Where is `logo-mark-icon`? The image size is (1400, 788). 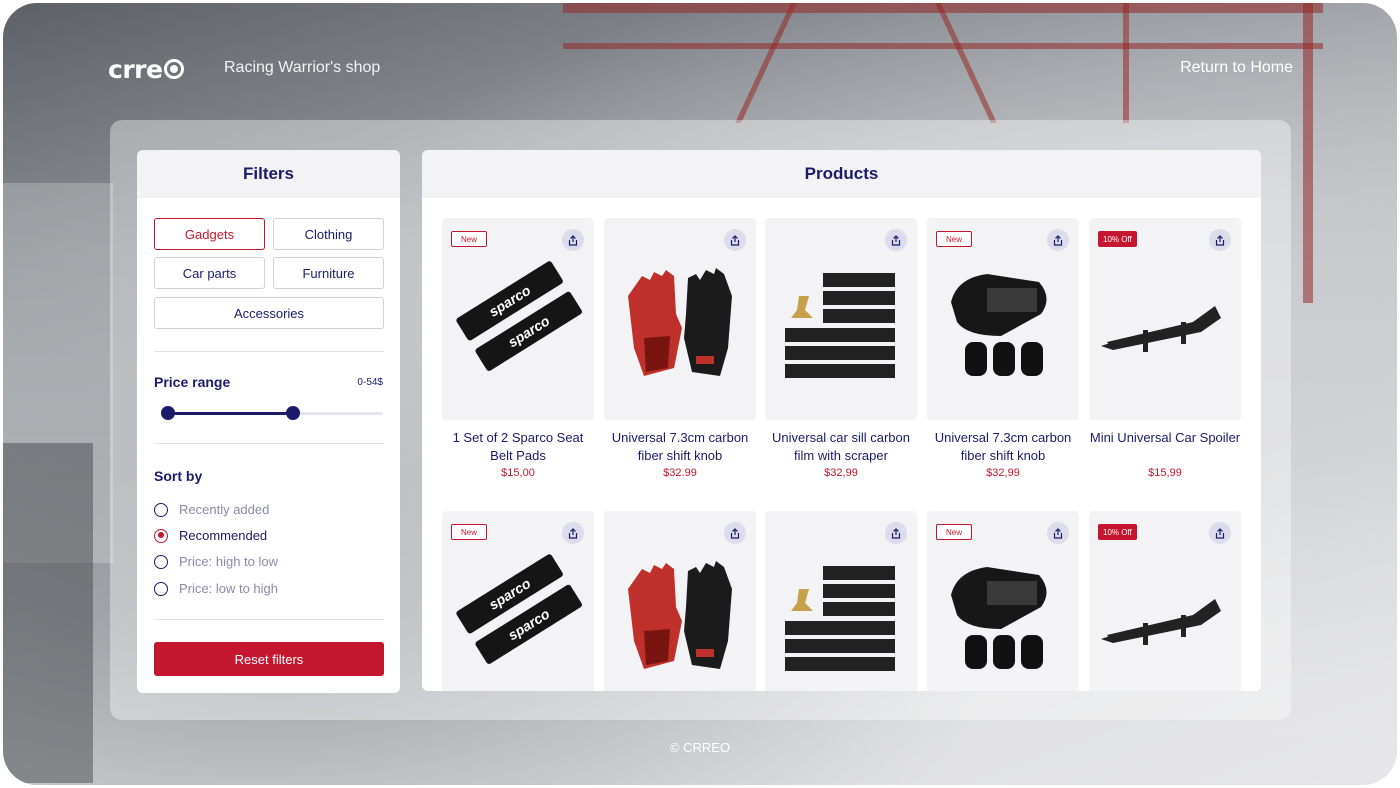
logo-mark-icon is located at coordinates (174, 69).